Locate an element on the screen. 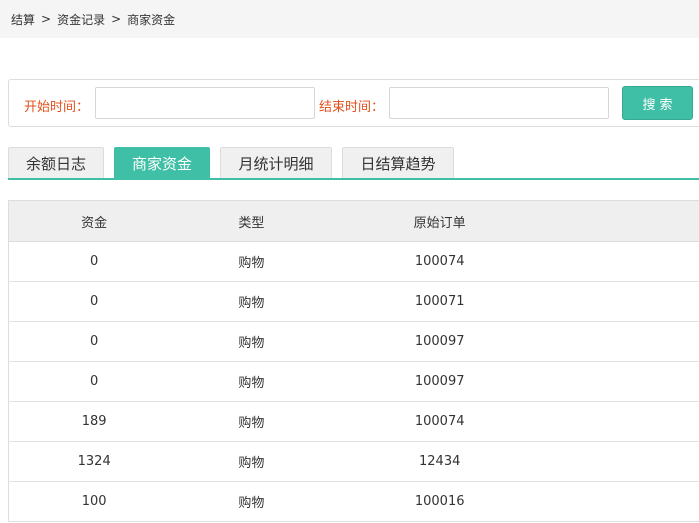 This screenshot has height=523, width=699. table-header-row: 资金 类型 原始订单 is located at coordinates (353, 221).